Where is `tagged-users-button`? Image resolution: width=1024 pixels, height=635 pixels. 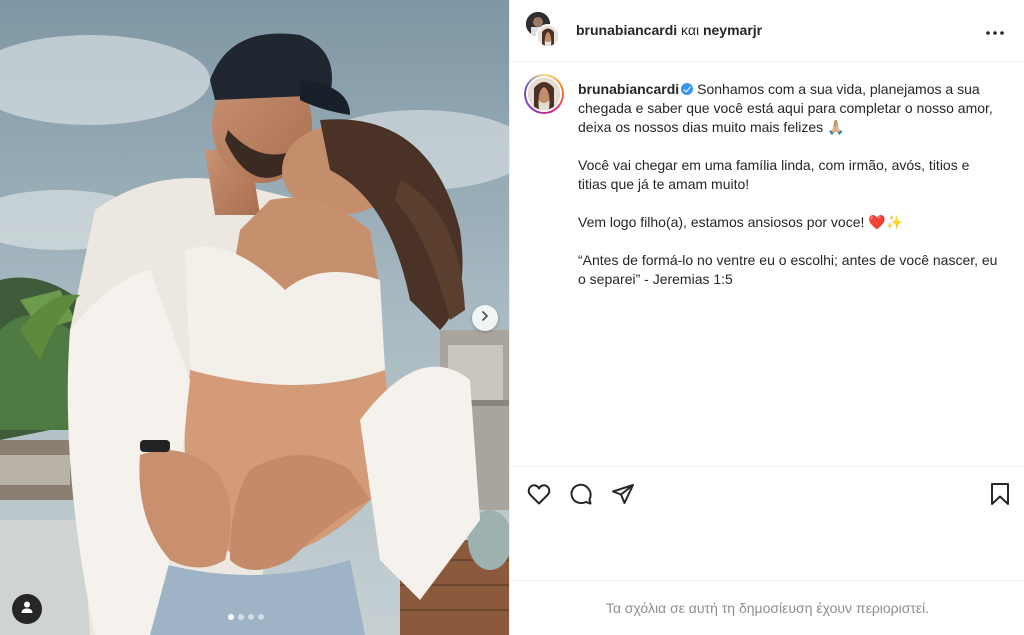
tagged-users-button is located at coordinates (27, 609).